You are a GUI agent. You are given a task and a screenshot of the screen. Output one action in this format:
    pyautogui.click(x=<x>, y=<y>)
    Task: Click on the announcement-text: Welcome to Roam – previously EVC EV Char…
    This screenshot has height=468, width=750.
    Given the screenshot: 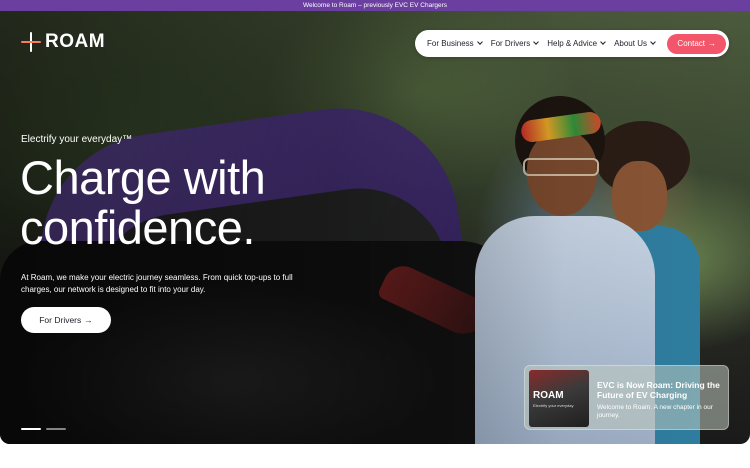 What is the action you would take?
    pyautogui.click(x=375, y=5)
    